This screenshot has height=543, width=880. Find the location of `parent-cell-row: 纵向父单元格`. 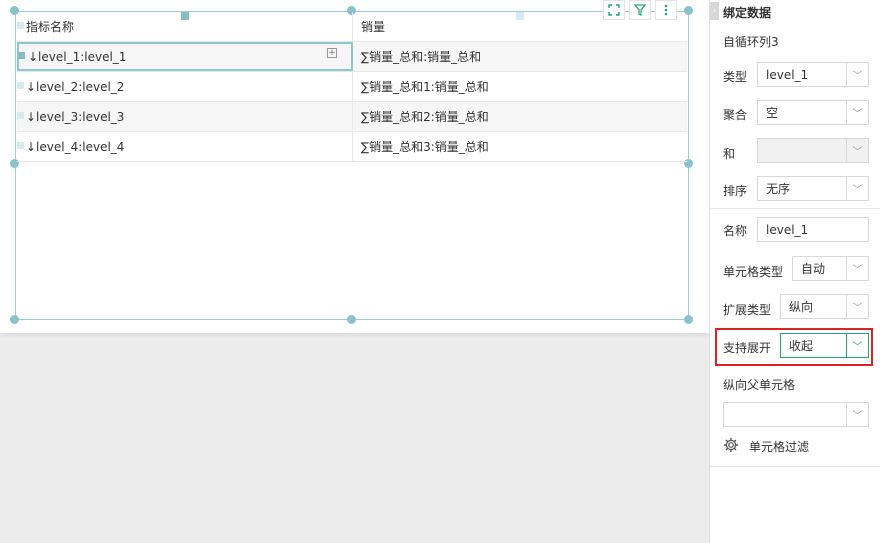

parent-cell-row: 纵向父单元格 is located at coordinates (759, 384).